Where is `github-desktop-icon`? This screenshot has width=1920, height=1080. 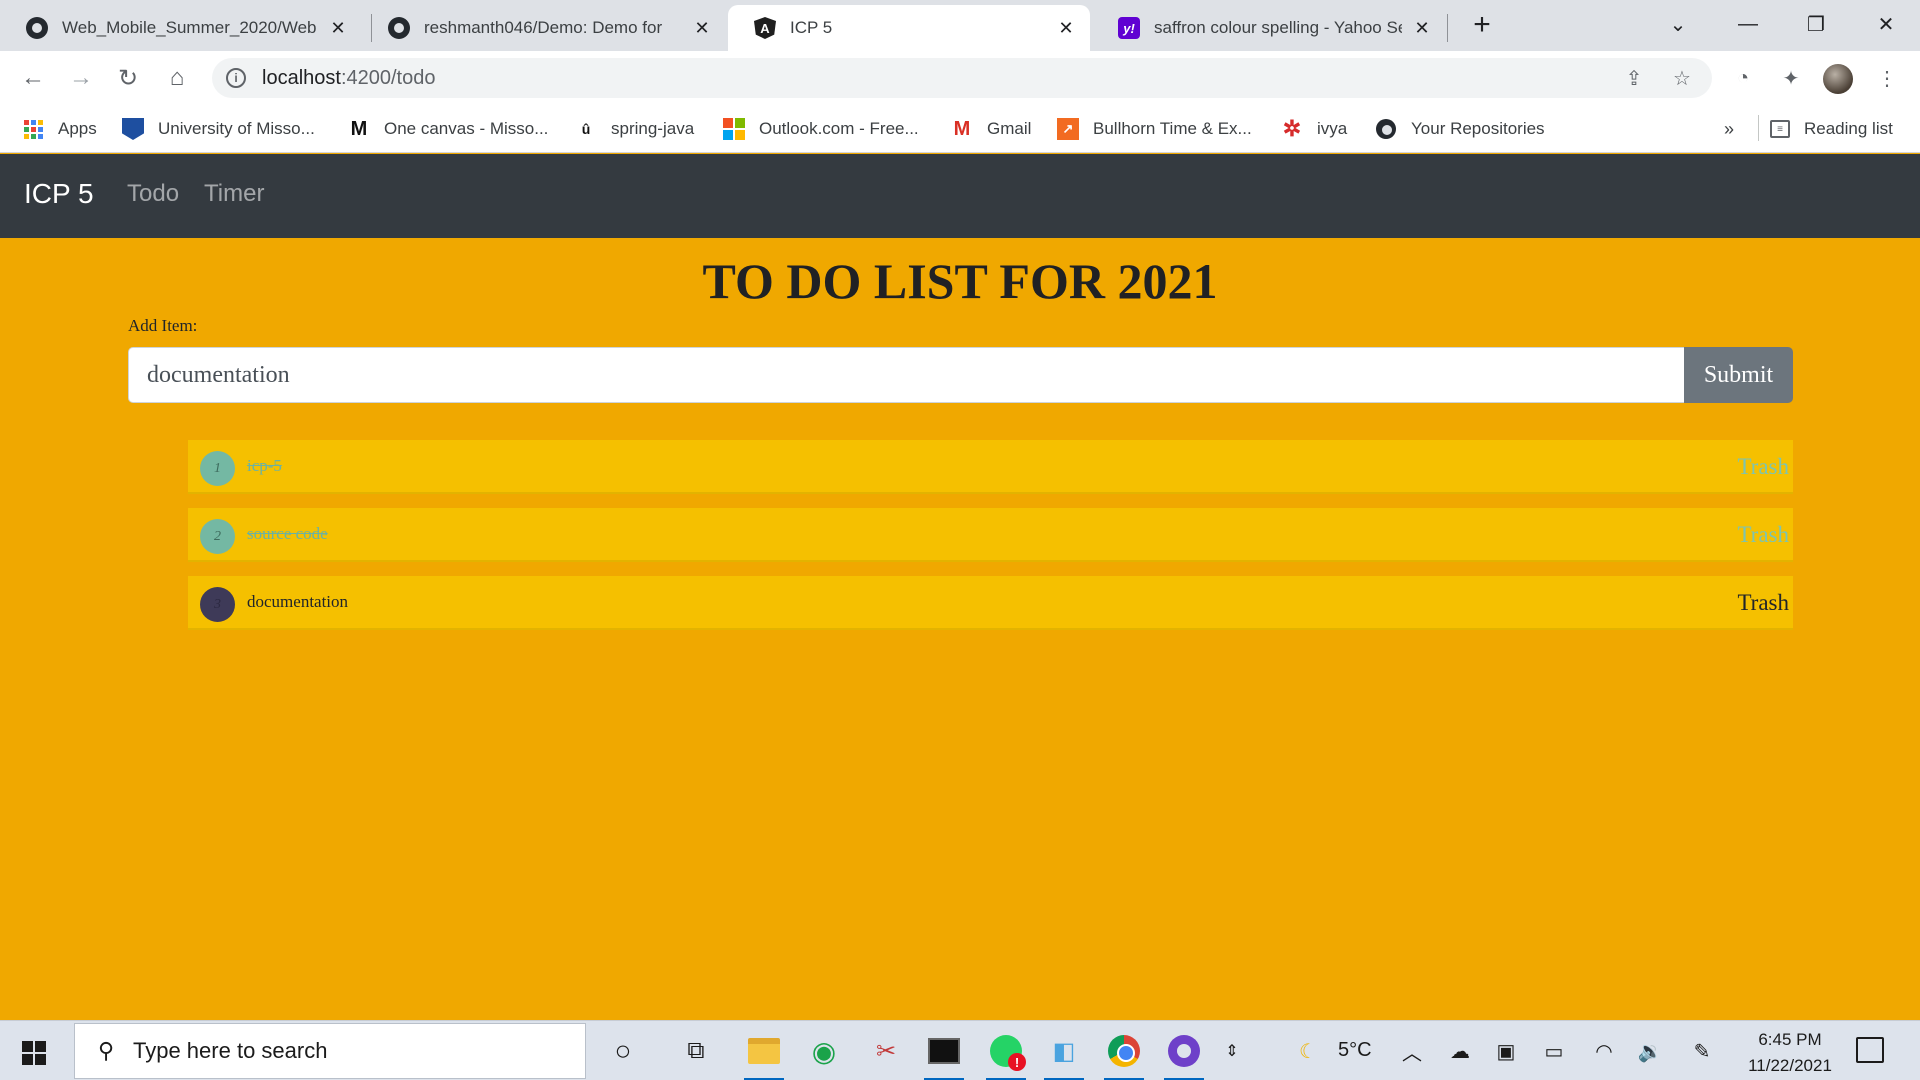
github-desktop-icon is located at coordinates (1184, 1054).